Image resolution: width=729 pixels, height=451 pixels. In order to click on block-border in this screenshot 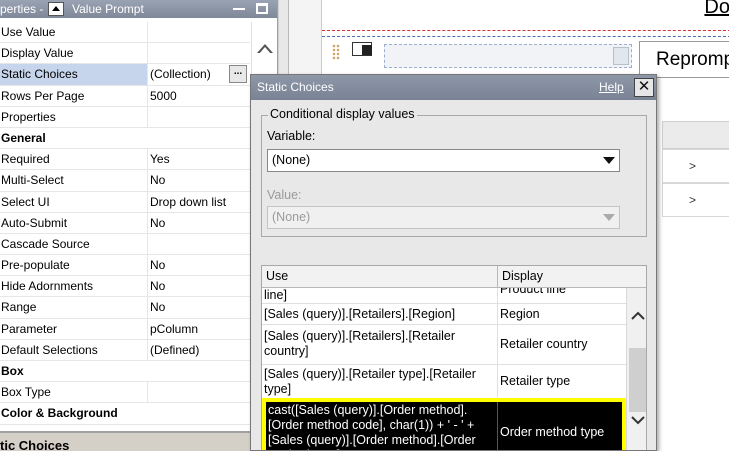, I will do `click(525, 30)`.